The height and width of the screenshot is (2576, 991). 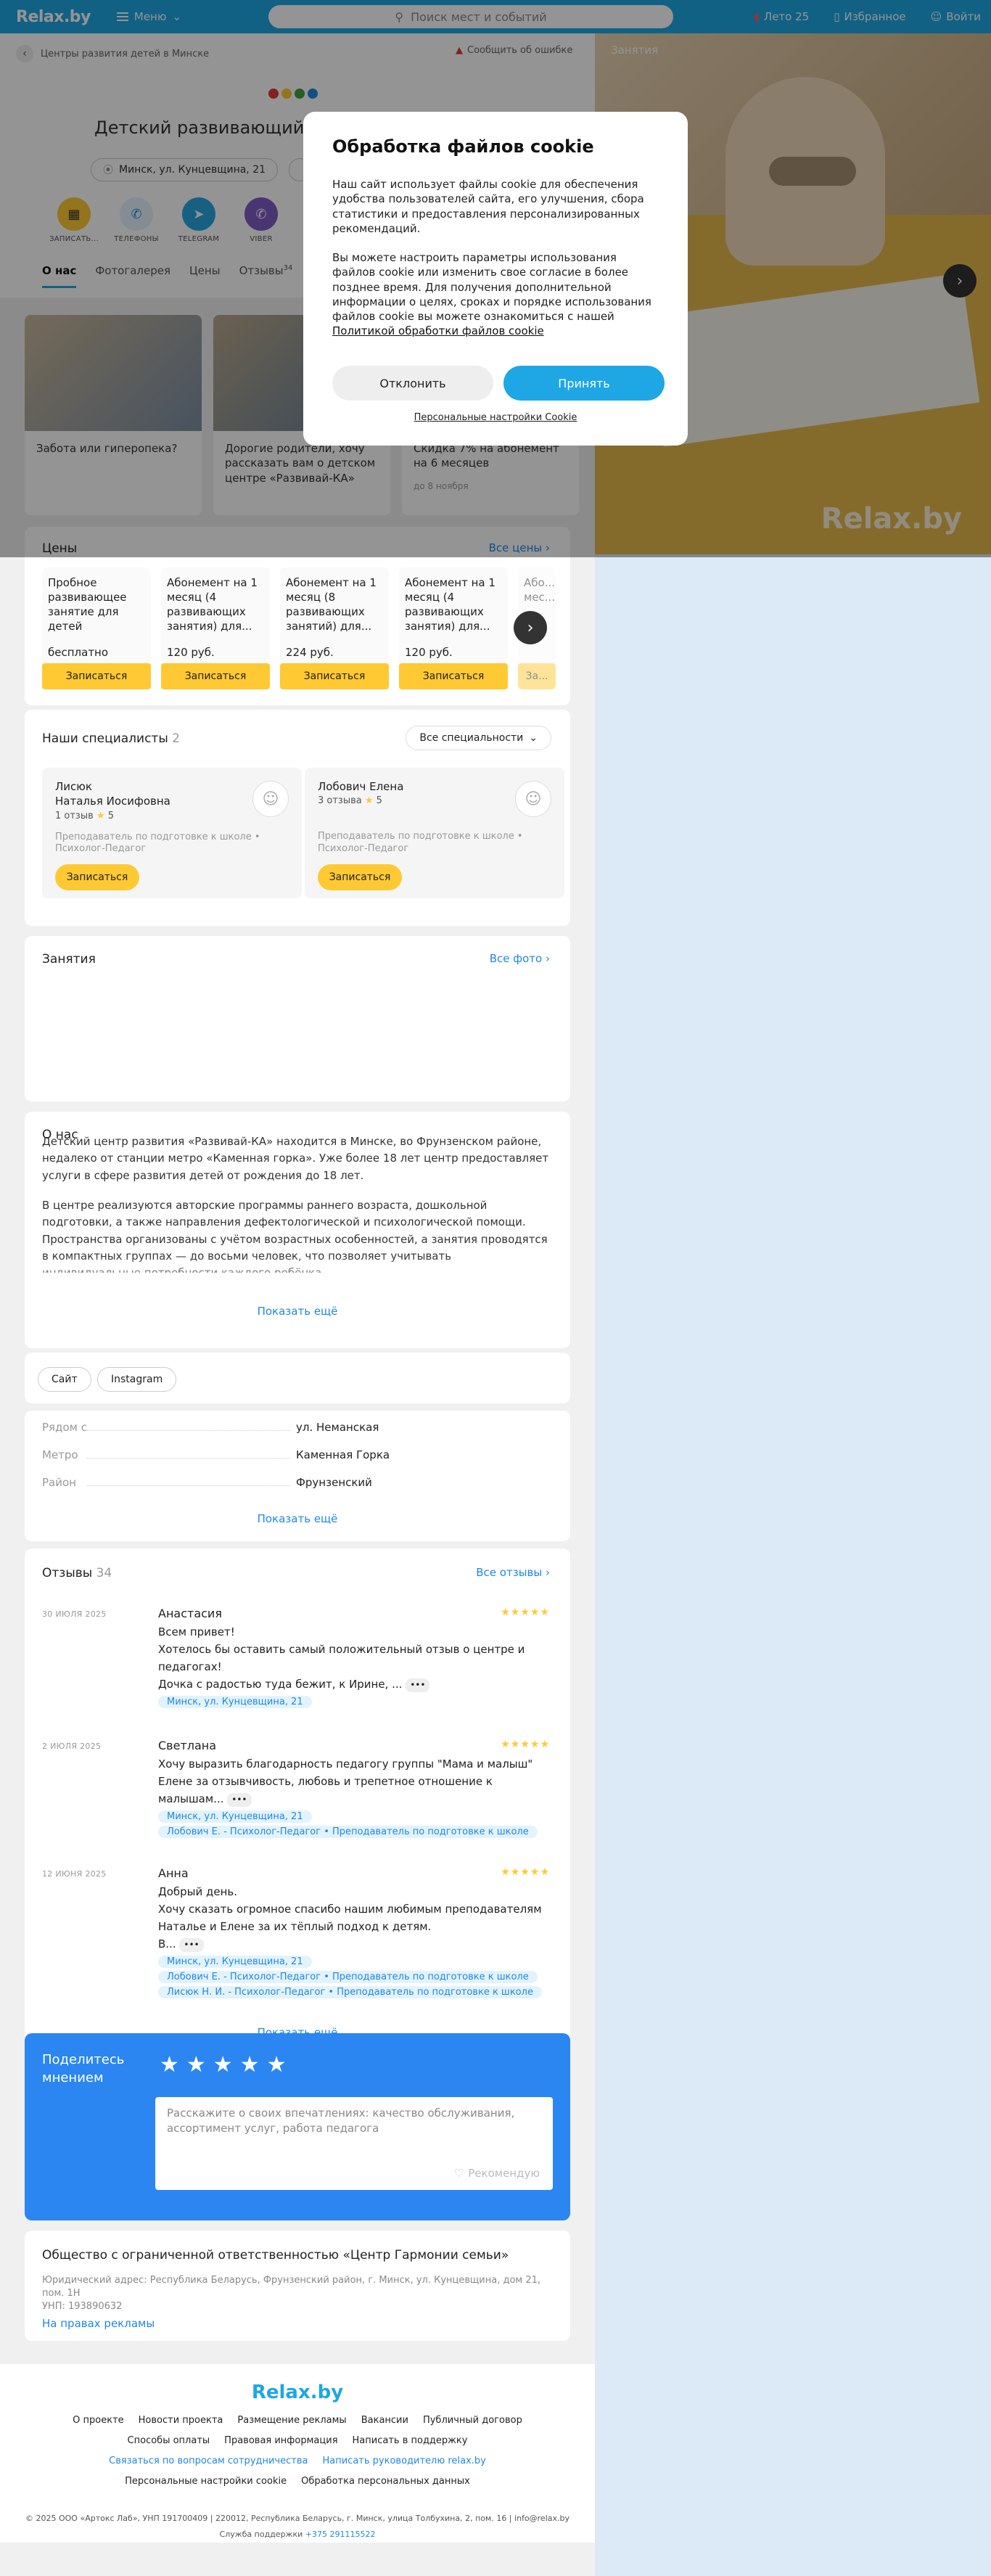 I want to click on recommend-checkbox: ♡ Рекомендую, so click(x=497, y=2173).